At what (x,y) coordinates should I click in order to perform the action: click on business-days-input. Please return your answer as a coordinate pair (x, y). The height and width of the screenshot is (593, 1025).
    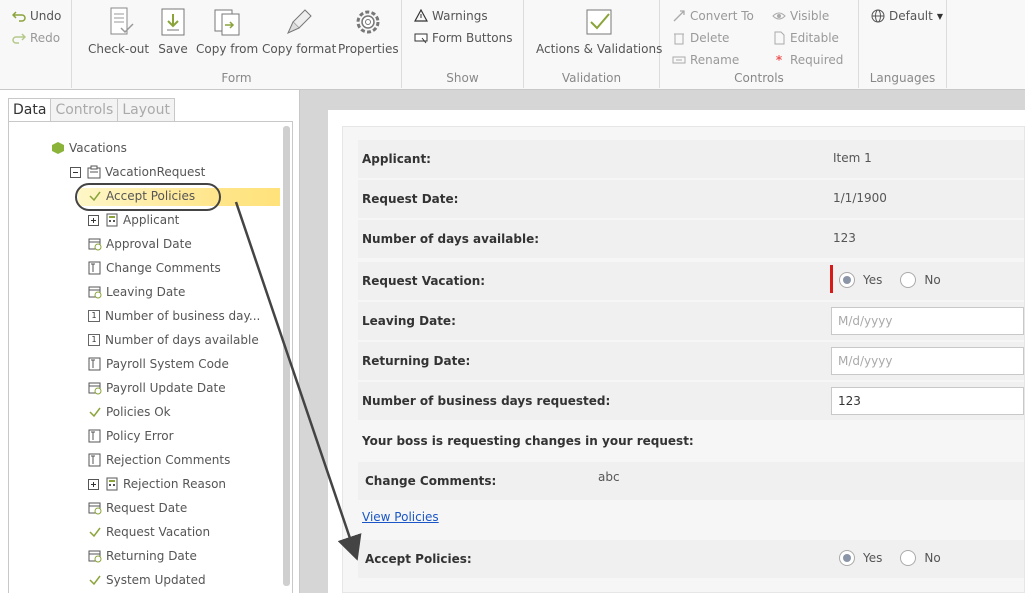
    Looking at the image, I should click on (927, 401).